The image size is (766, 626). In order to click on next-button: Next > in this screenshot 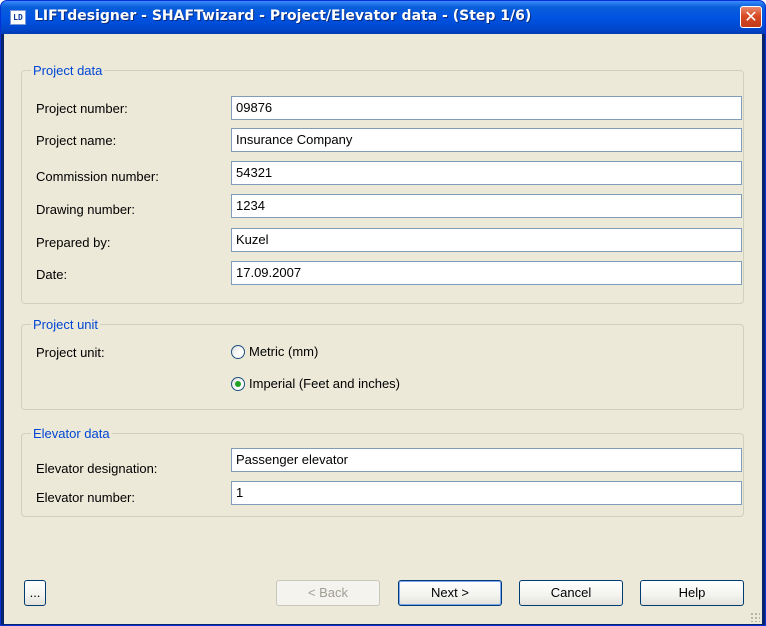, I will do `click(450, 593)`.